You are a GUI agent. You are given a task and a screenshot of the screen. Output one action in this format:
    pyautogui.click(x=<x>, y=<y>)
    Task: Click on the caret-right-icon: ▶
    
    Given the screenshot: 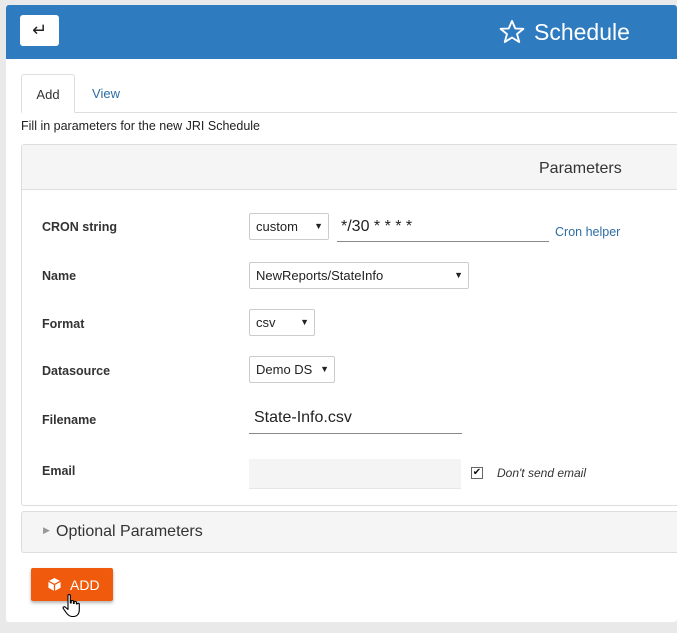 What is the action you would take?
    pyautogui.click(x=46, y=530)
    